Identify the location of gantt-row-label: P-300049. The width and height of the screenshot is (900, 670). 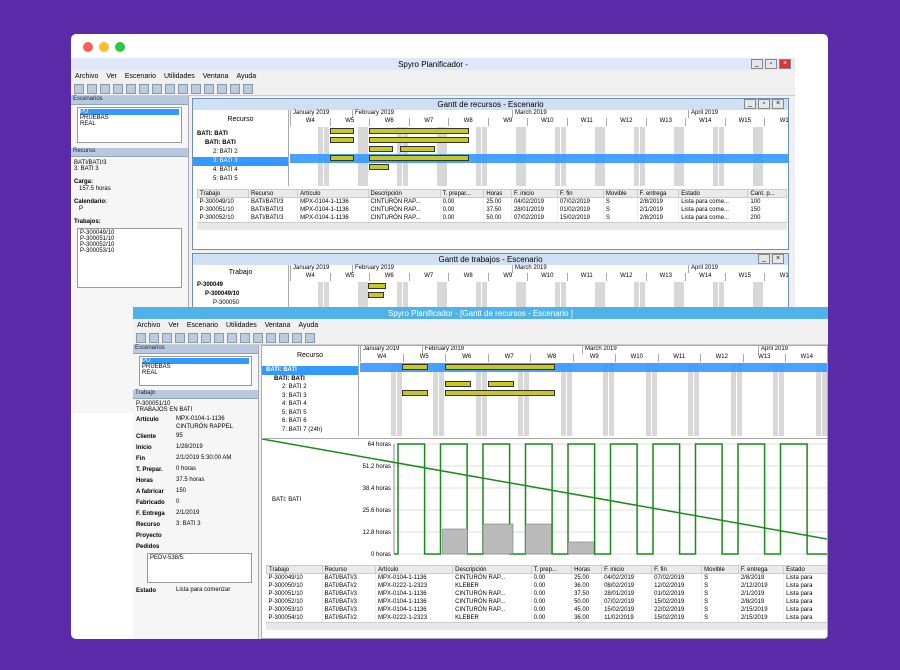
(240, 285).